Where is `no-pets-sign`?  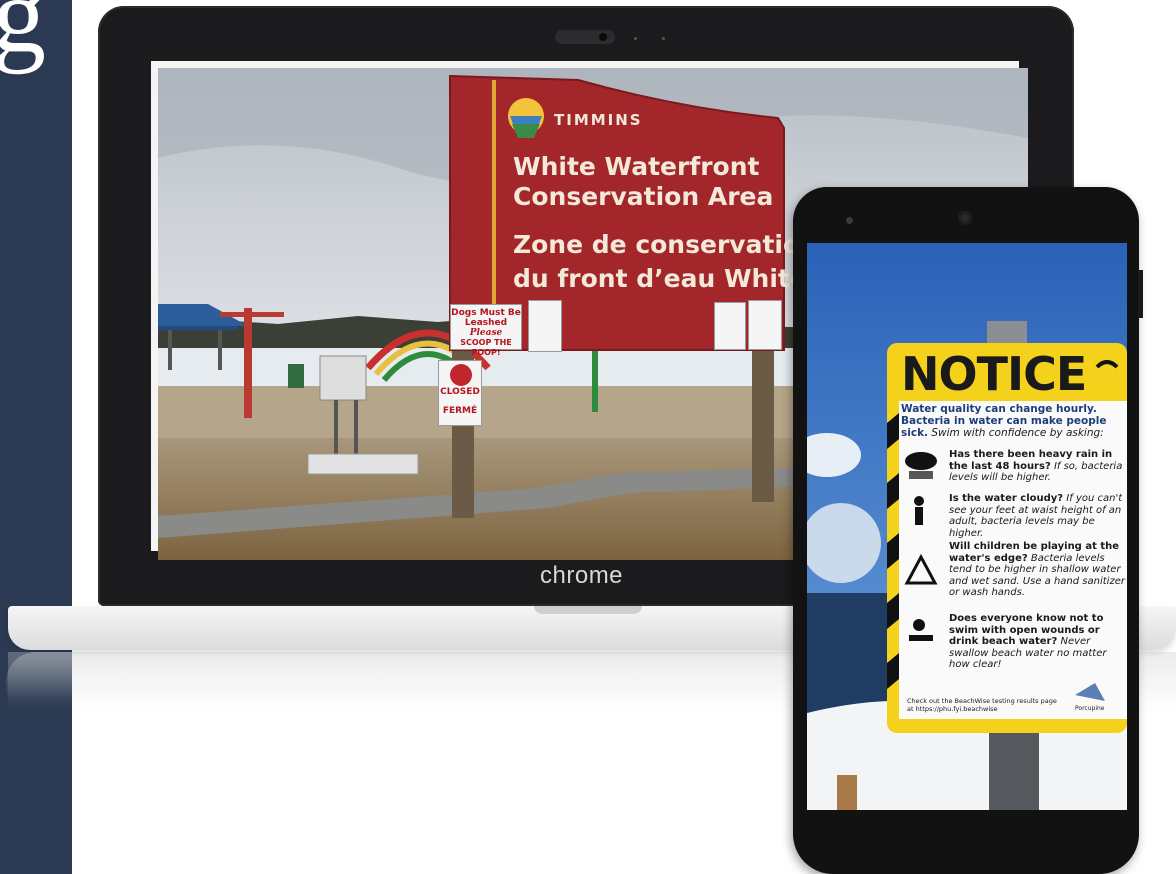 no-pets-sign is located at coordinates (545, 326).